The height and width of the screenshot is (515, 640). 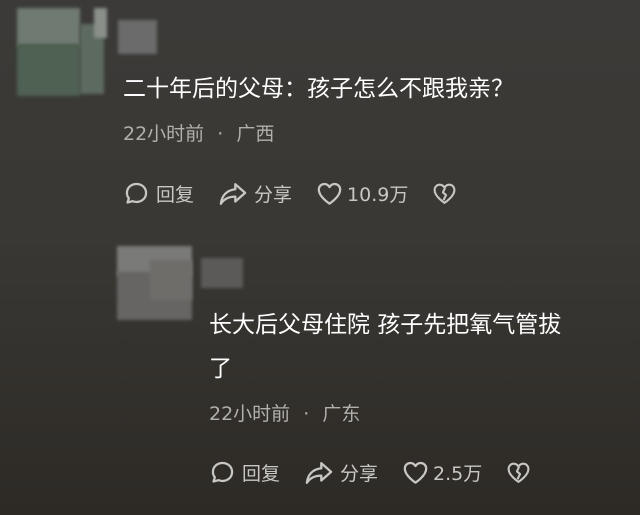 I want to click on comment-meta: 22小时前 · 广西, so click(x=198, y=132).